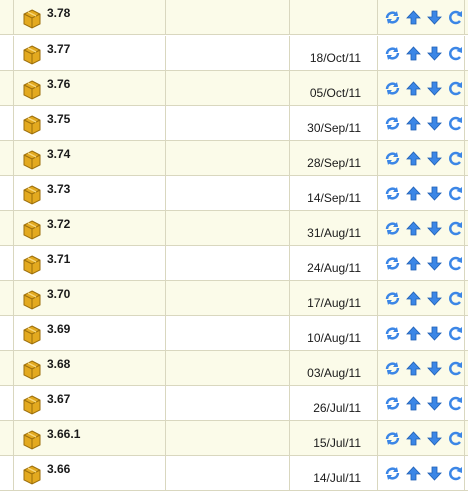 The width and height of the screenshot is (468, 500). What do you see at coordinates (58, 329) in the screenshot?
I see `version-label: 3.69` at bounding box center [58, 329].